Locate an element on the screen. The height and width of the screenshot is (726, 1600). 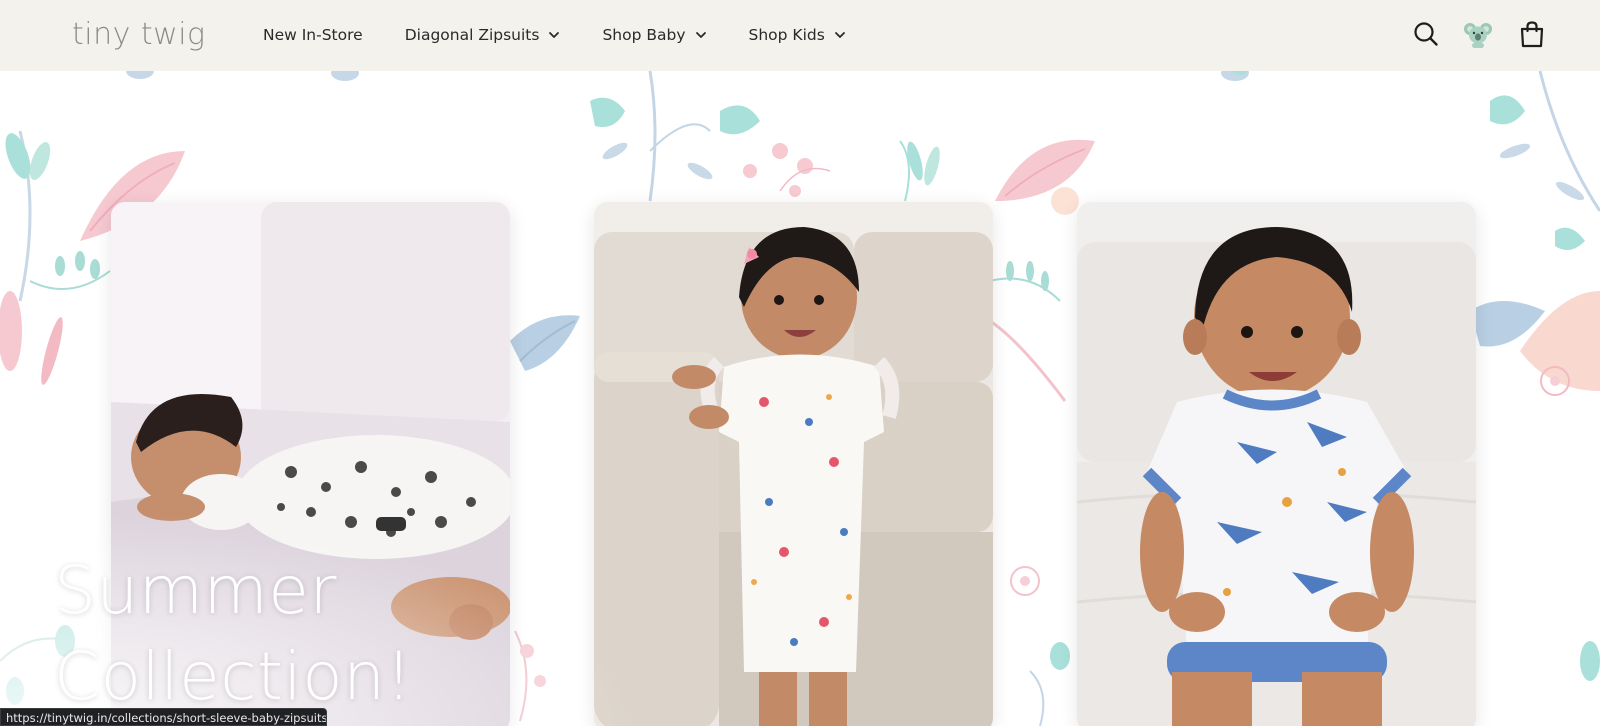
shopping-bag-icon is located at coordinates (1532, 34).